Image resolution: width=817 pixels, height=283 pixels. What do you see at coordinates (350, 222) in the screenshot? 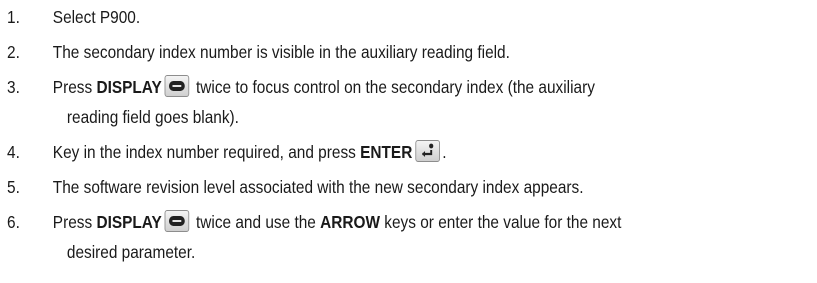
I see `arrow-key-label: ARROW` at bounding box center [350, 222].